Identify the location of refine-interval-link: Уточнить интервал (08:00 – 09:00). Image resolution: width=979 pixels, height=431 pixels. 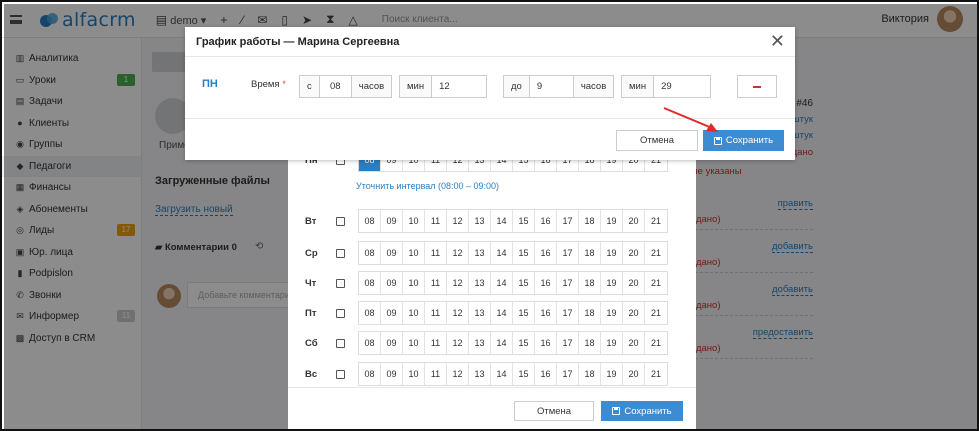
(427, 186).